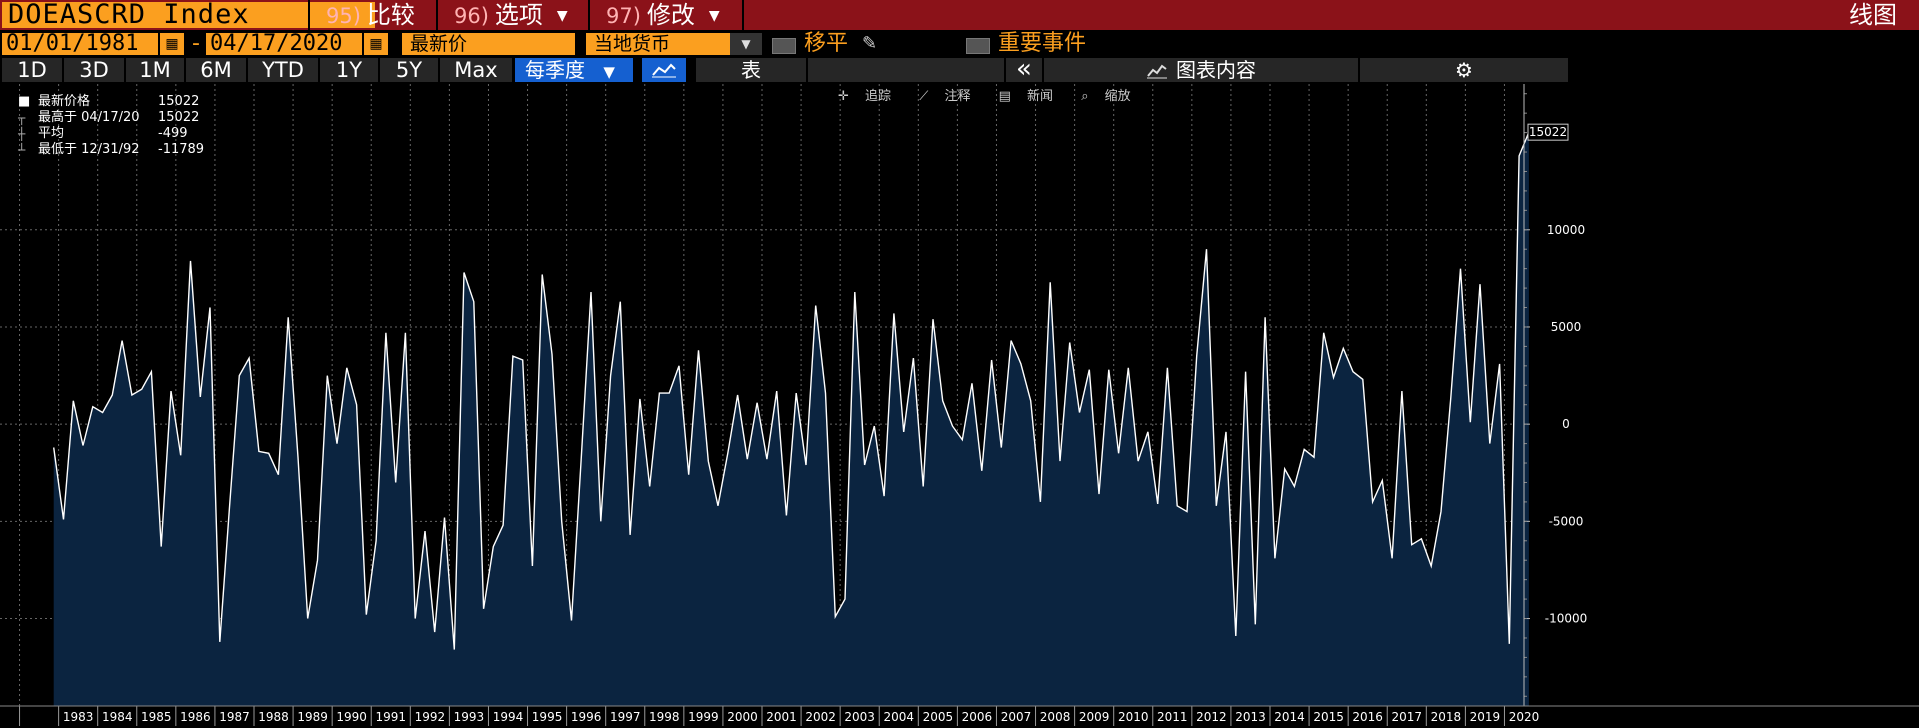 This screenshot has width=1919, height=728. I want to click on chart-content-label: 图表内容, so click(1216, 70).